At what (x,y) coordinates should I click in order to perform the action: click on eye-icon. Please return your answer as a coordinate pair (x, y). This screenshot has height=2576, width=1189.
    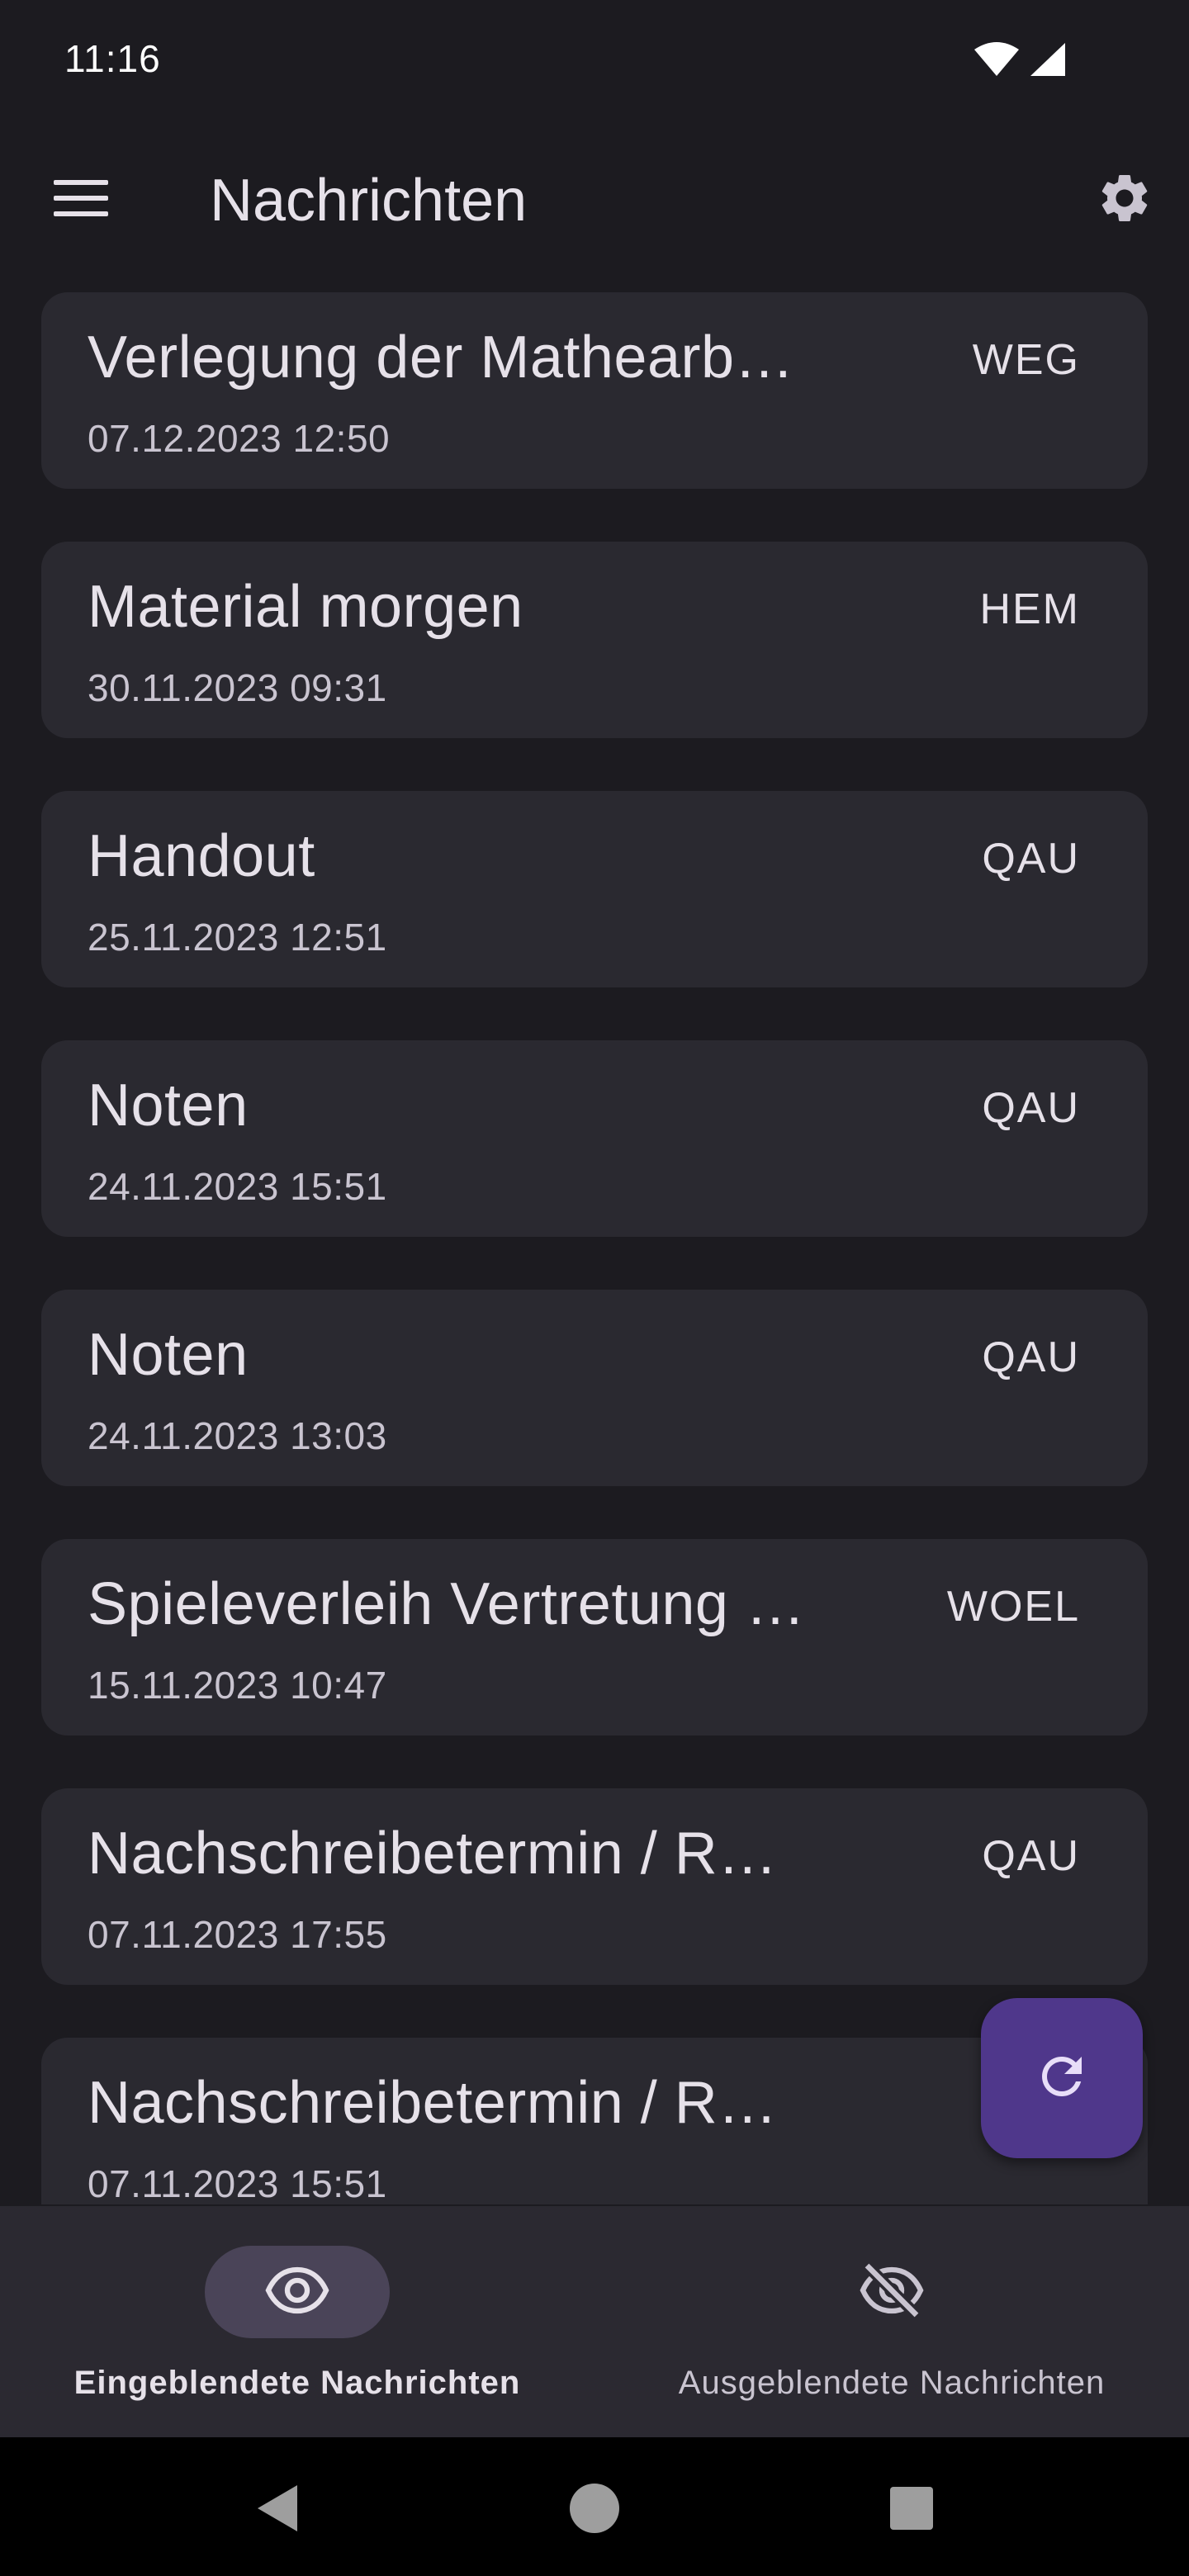
    Looking at the image, I should click on (297, 2292).